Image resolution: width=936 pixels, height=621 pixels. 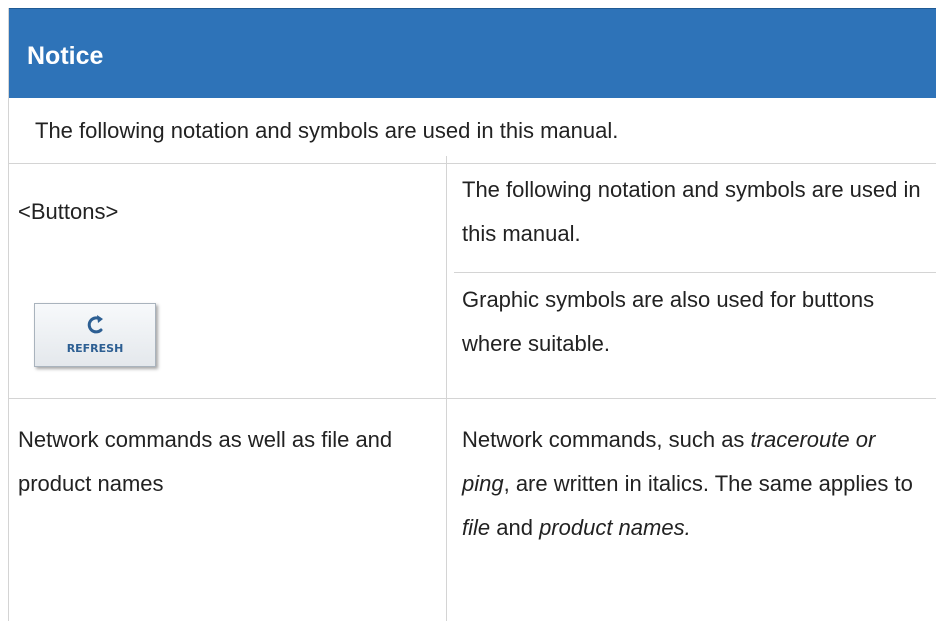 I want to click on buttons-notation-label: <Buttons>, so click(x=68, y=211).